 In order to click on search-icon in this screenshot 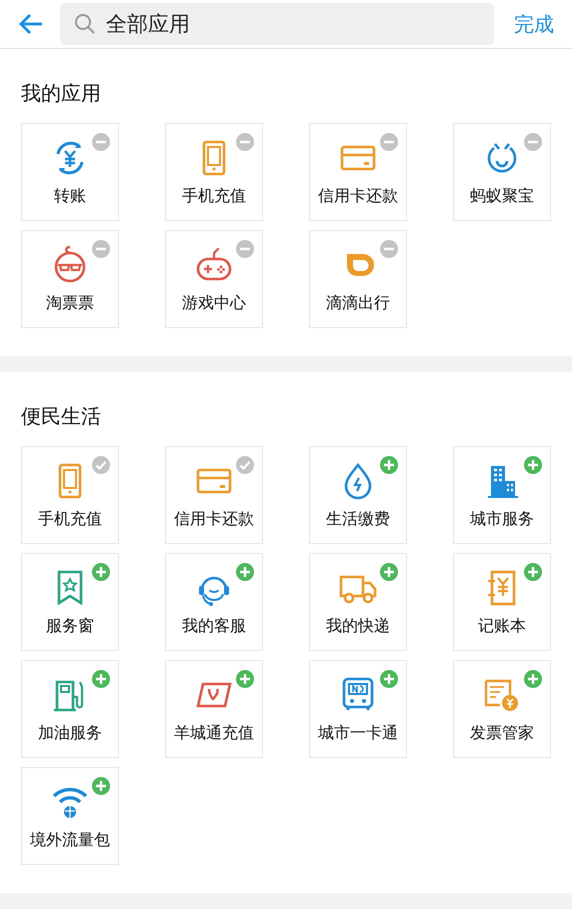, I will do `click(85, 24)`.